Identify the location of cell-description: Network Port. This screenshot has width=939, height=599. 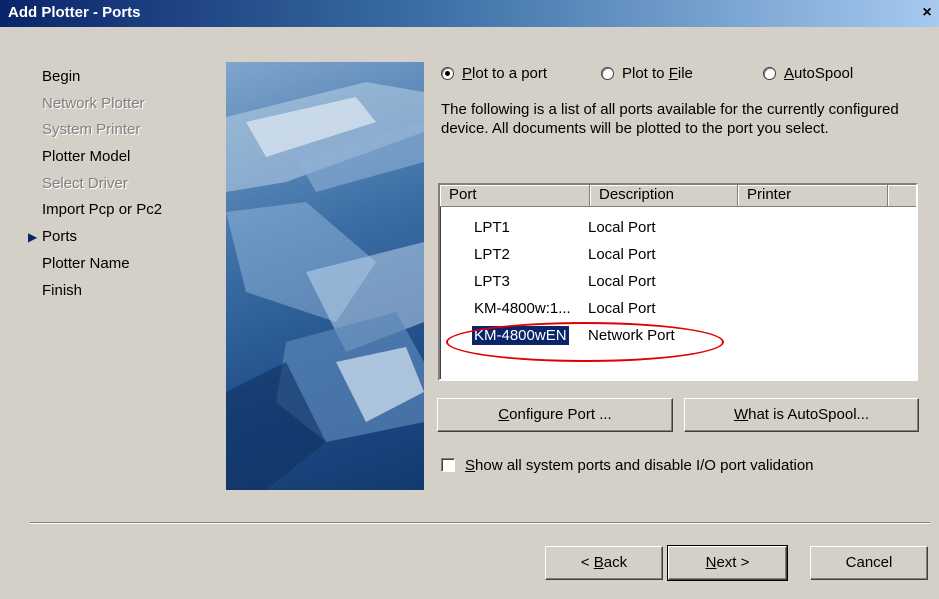
(631, 335).